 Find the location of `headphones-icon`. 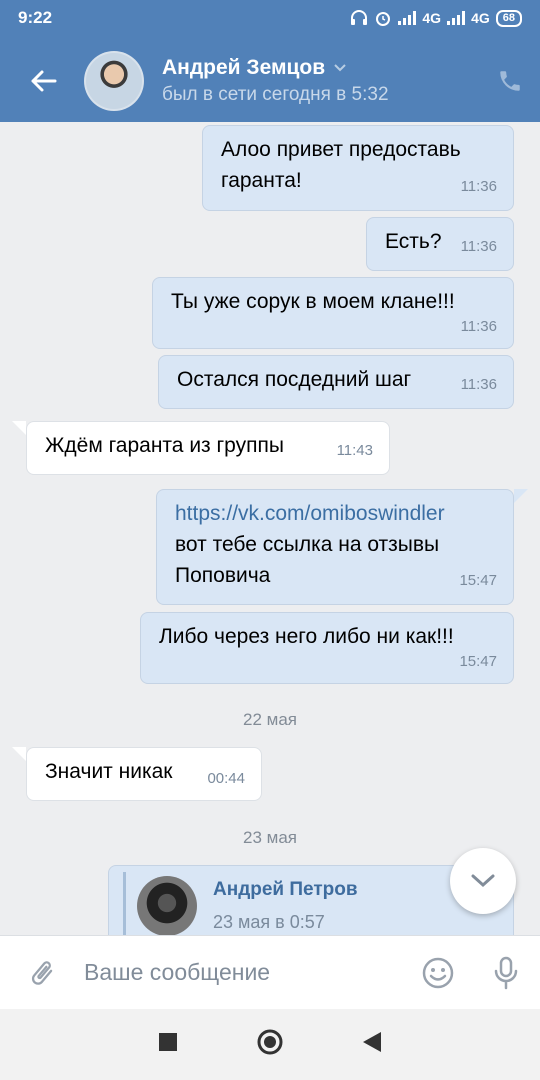

headphones-icon is located at coordinates (359, 17).